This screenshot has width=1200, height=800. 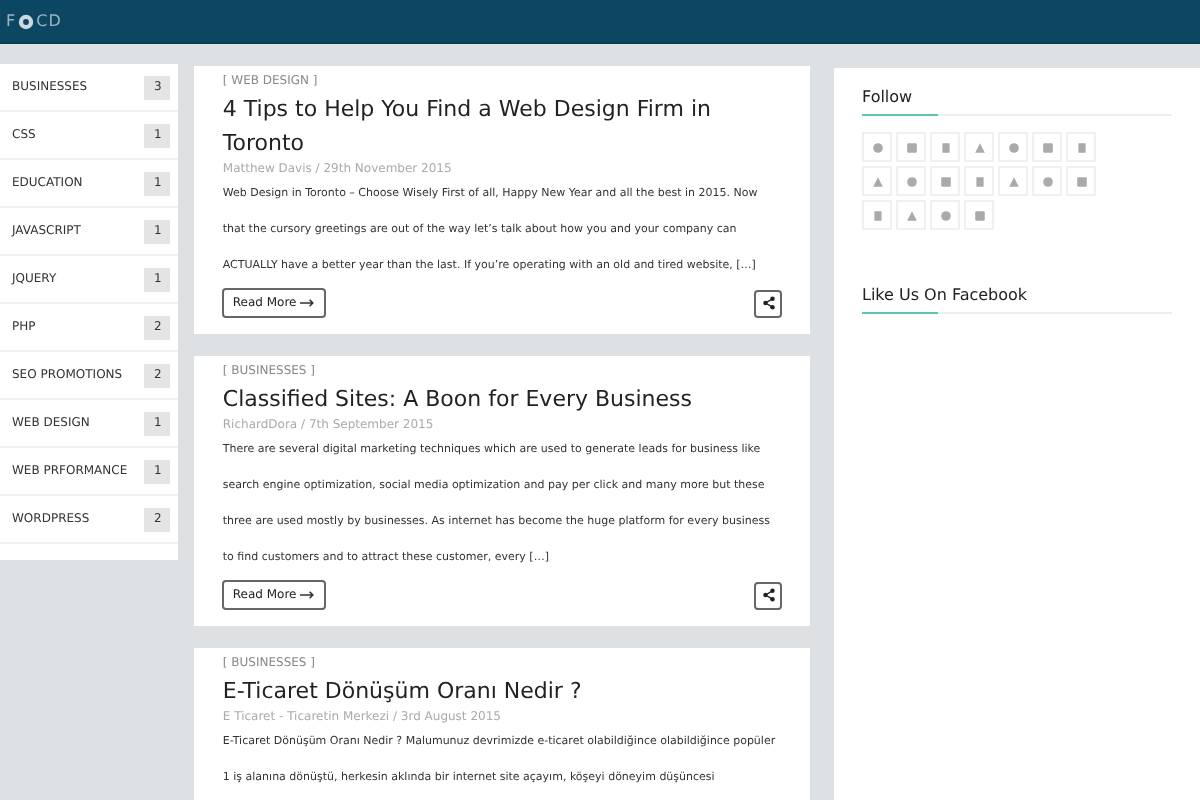 I want to click on logo-text: CD, so click(x=49, y=21).